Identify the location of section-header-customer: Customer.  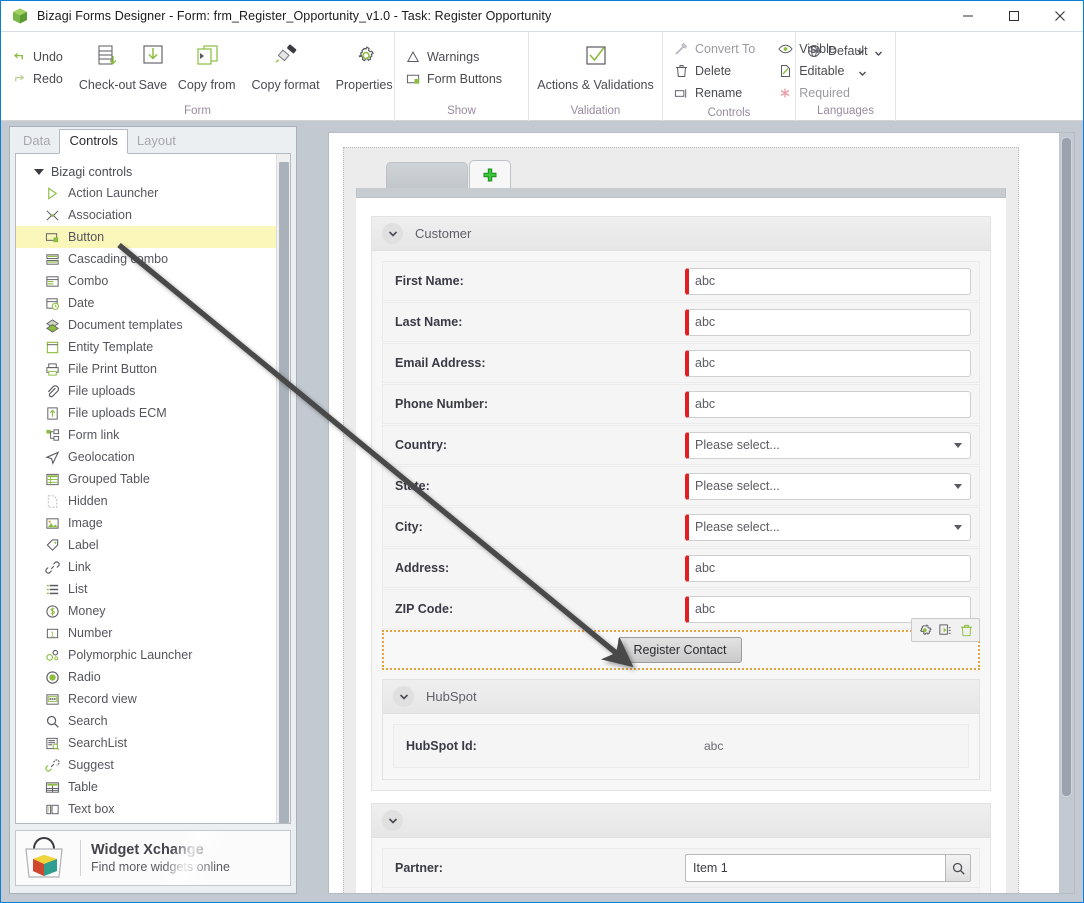
(681, 234).